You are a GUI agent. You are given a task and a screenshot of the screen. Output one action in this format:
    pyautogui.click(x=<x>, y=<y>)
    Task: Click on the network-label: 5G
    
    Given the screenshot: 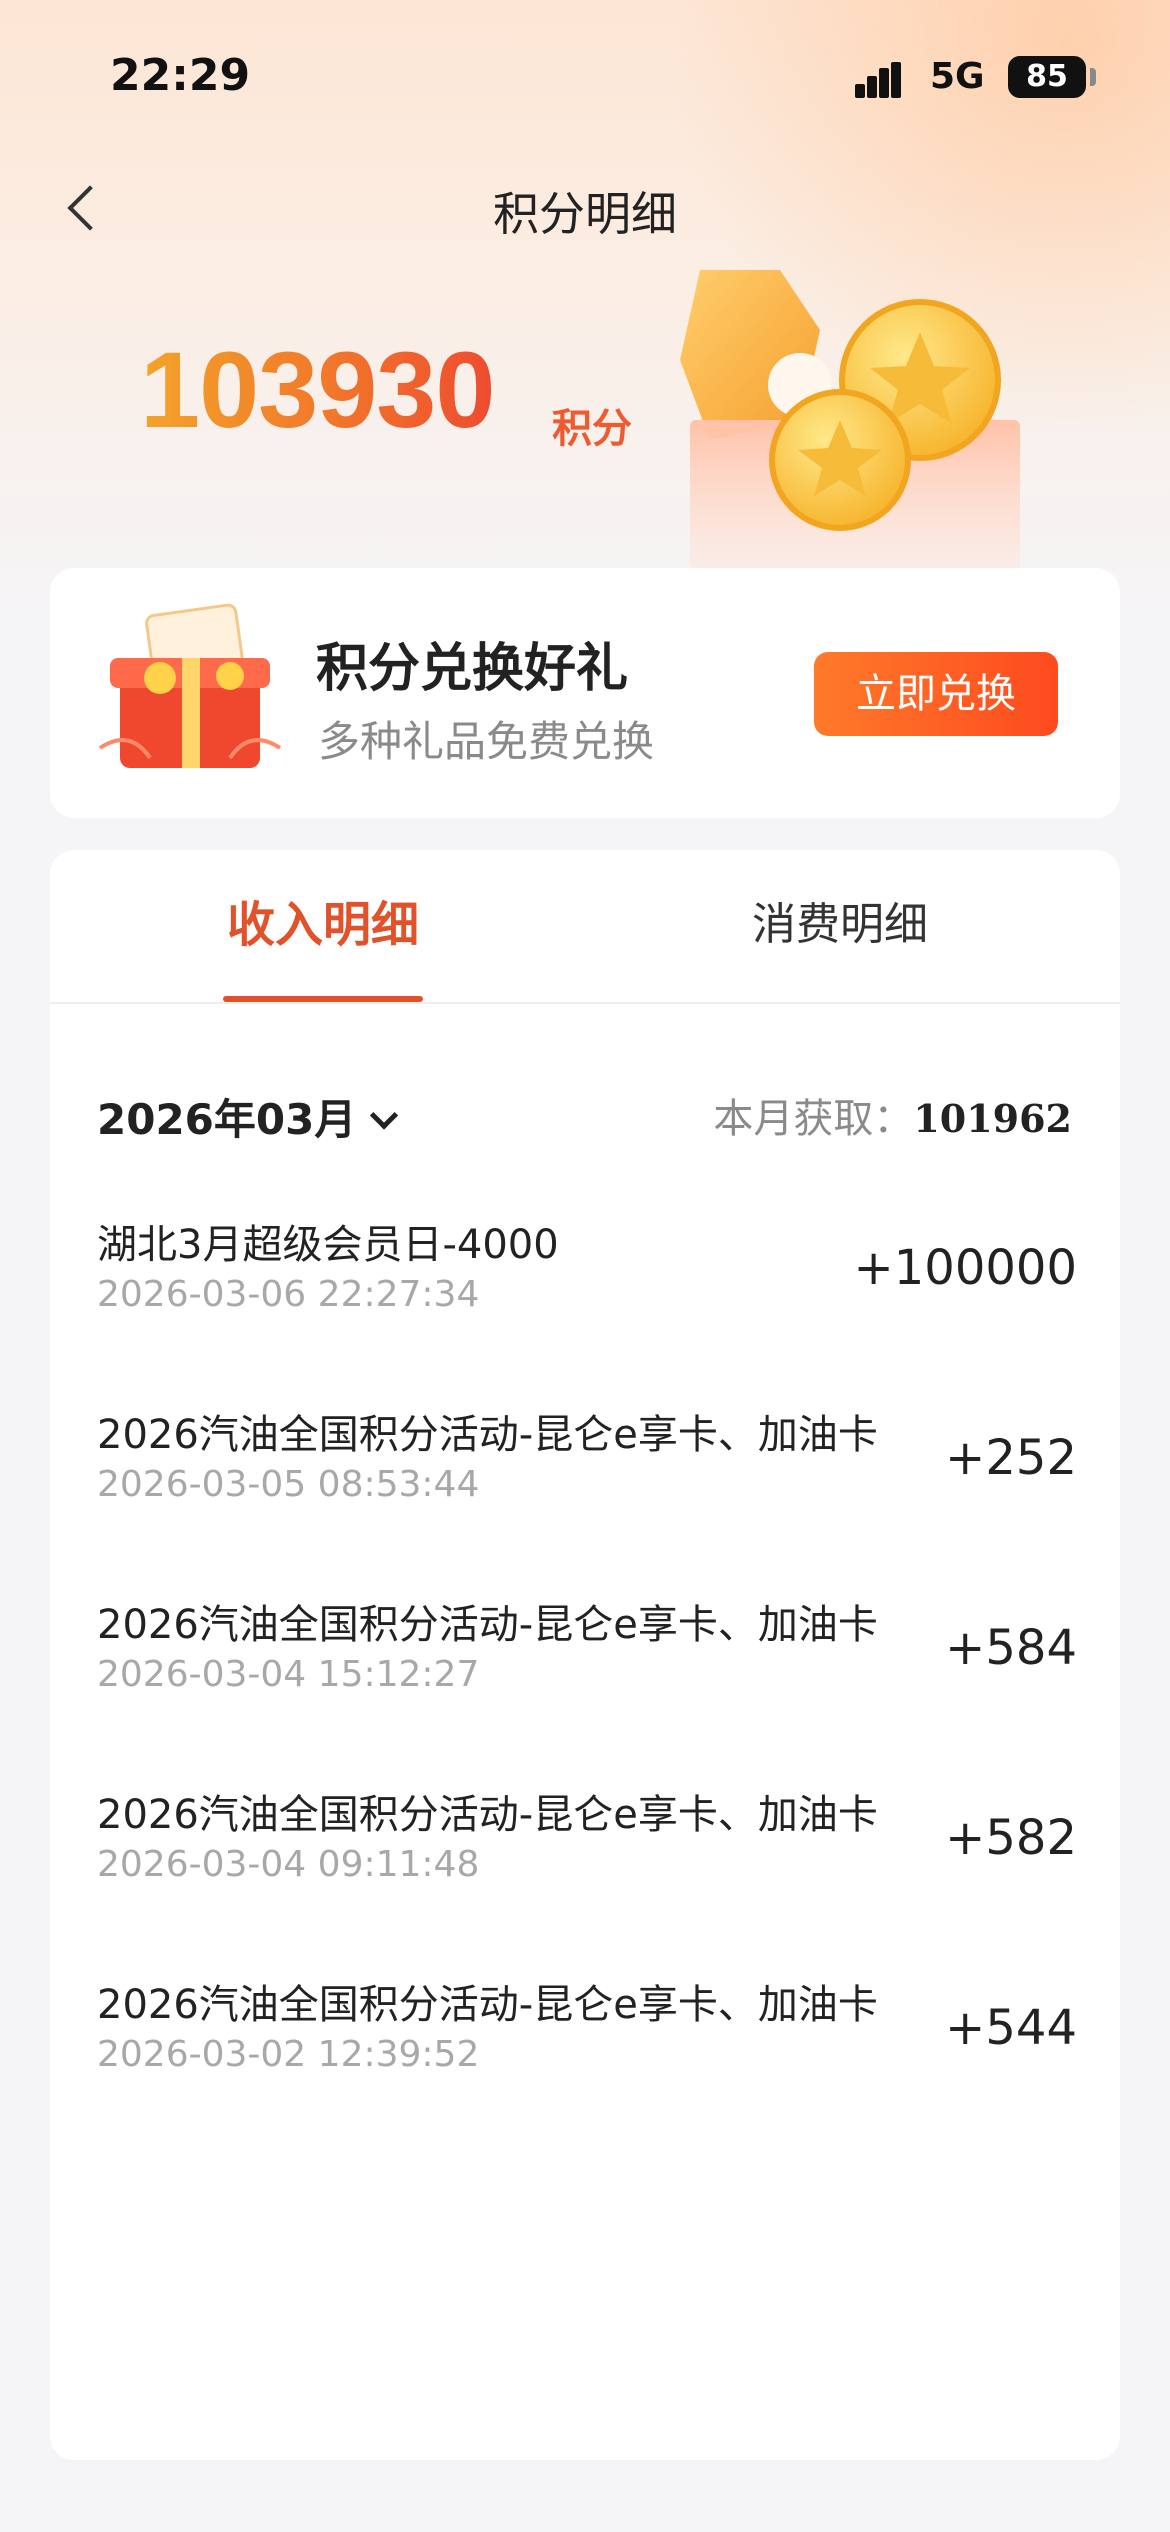 What is the action you would take?
    pyautogui.click(x=957, y=76)
    